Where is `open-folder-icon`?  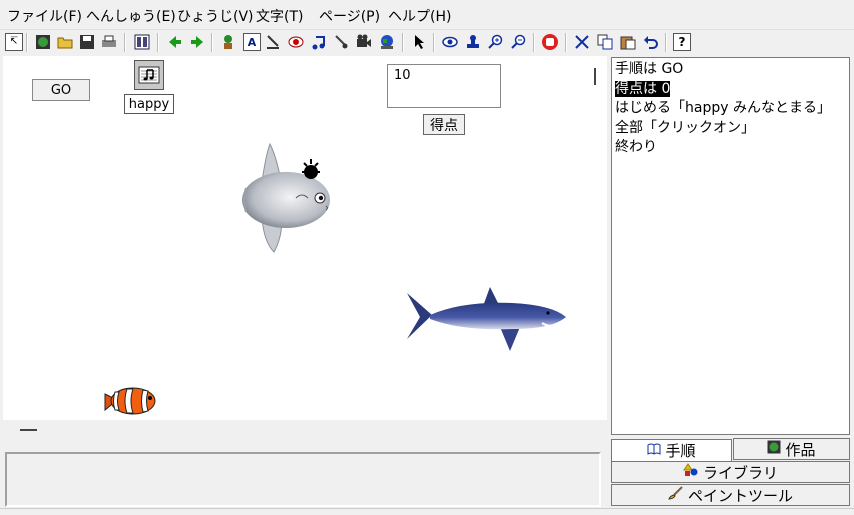
open-folder-icon is located at coordinates (65, 42).